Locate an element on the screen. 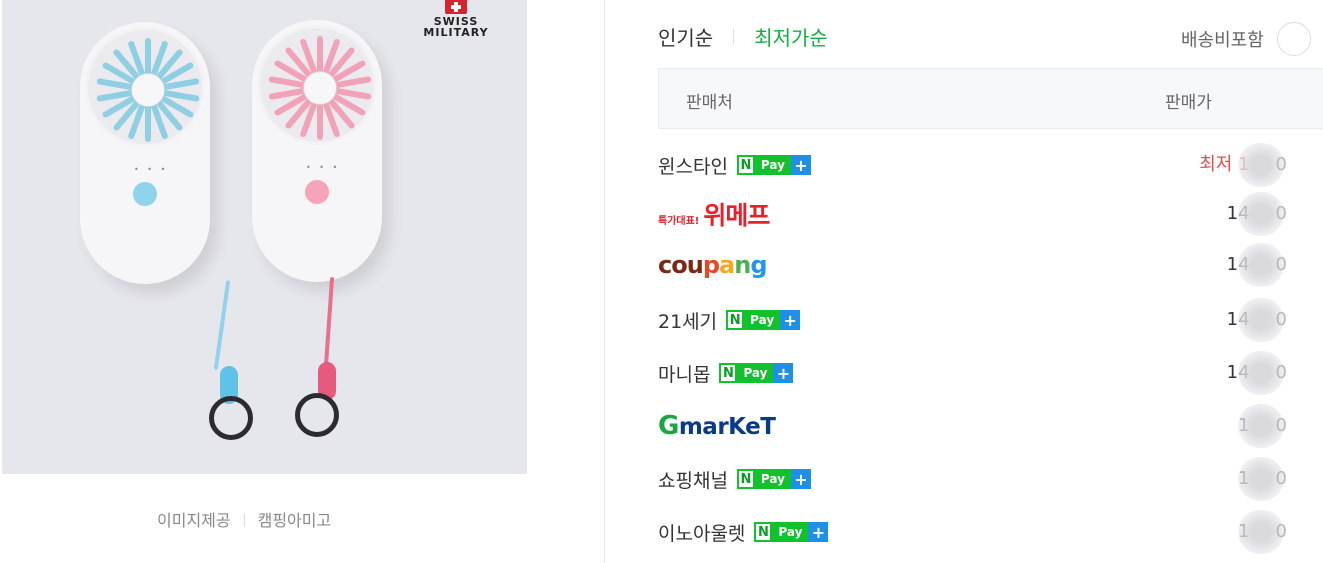 This screenshot has width=1323, height=563. logo-text: 위메프 is located at coordinates (736, 215).